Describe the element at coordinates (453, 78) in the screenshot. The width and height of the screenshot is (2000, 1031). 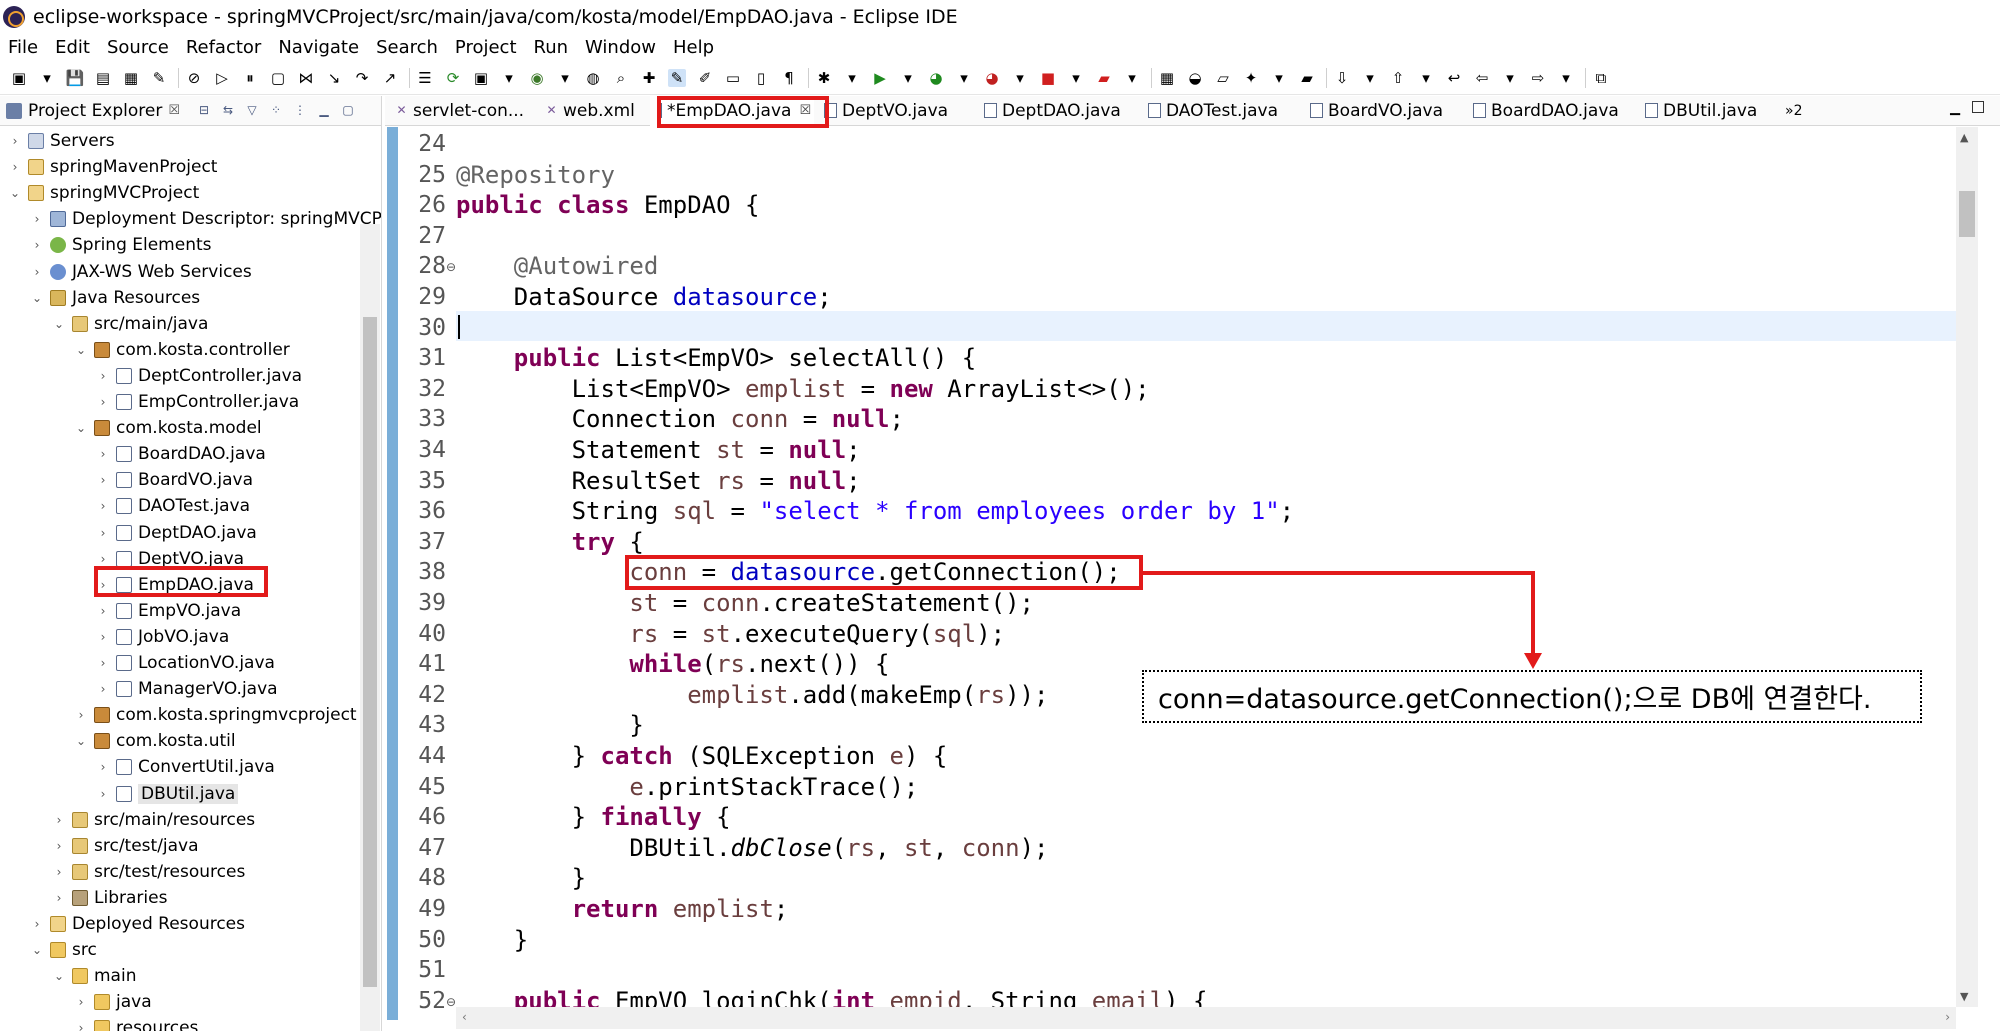
I see `refresh-icon: ⟳` at that location.